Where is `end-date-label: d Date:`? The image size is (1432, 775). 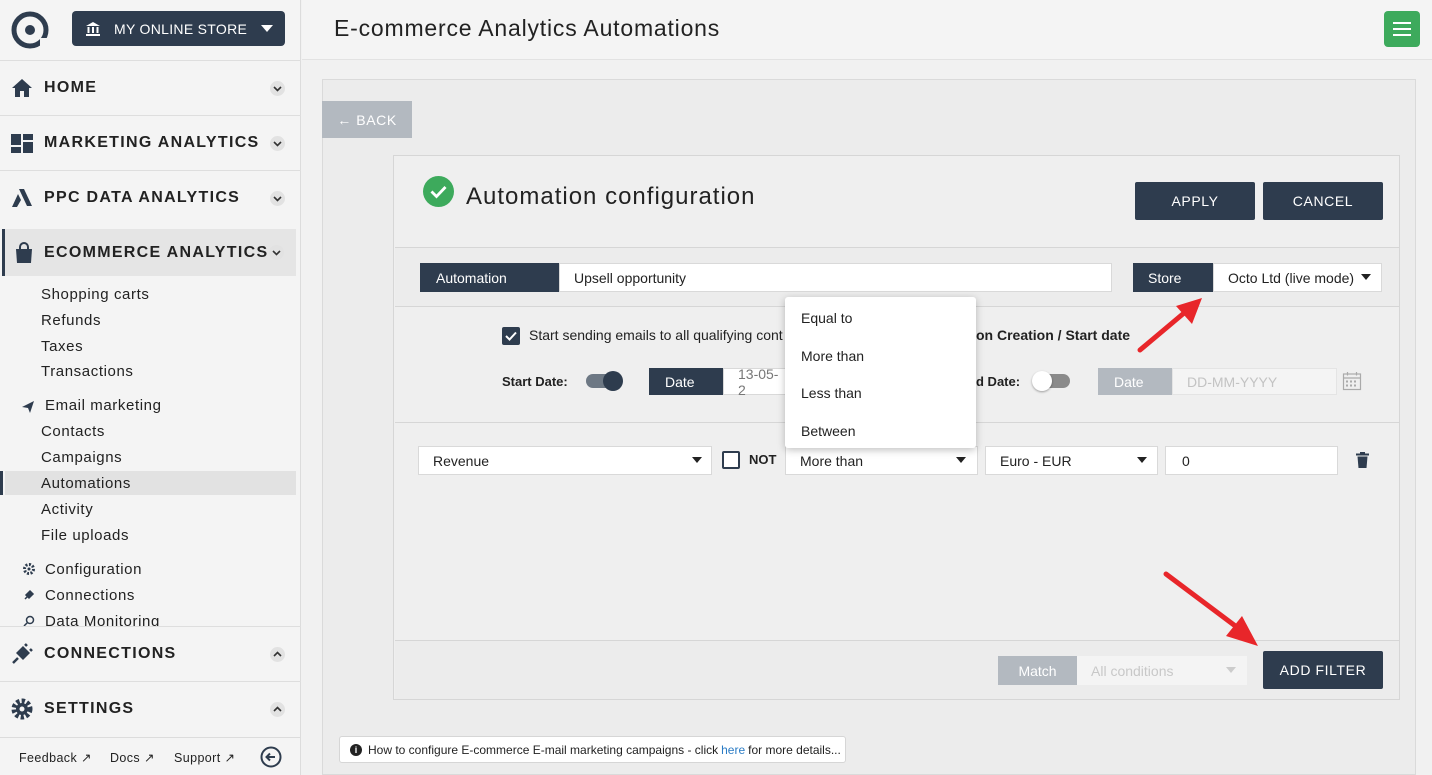
end-date-label: d Date: is located at coordinates (998, 381).